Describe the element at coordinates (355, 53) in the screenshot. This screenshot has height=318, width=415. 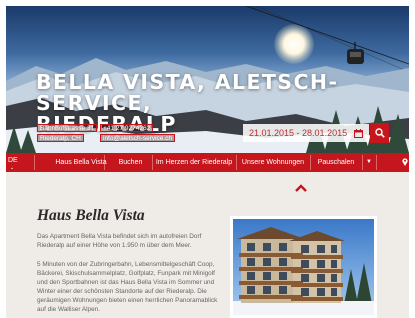
I see `gondola-image` at that location.